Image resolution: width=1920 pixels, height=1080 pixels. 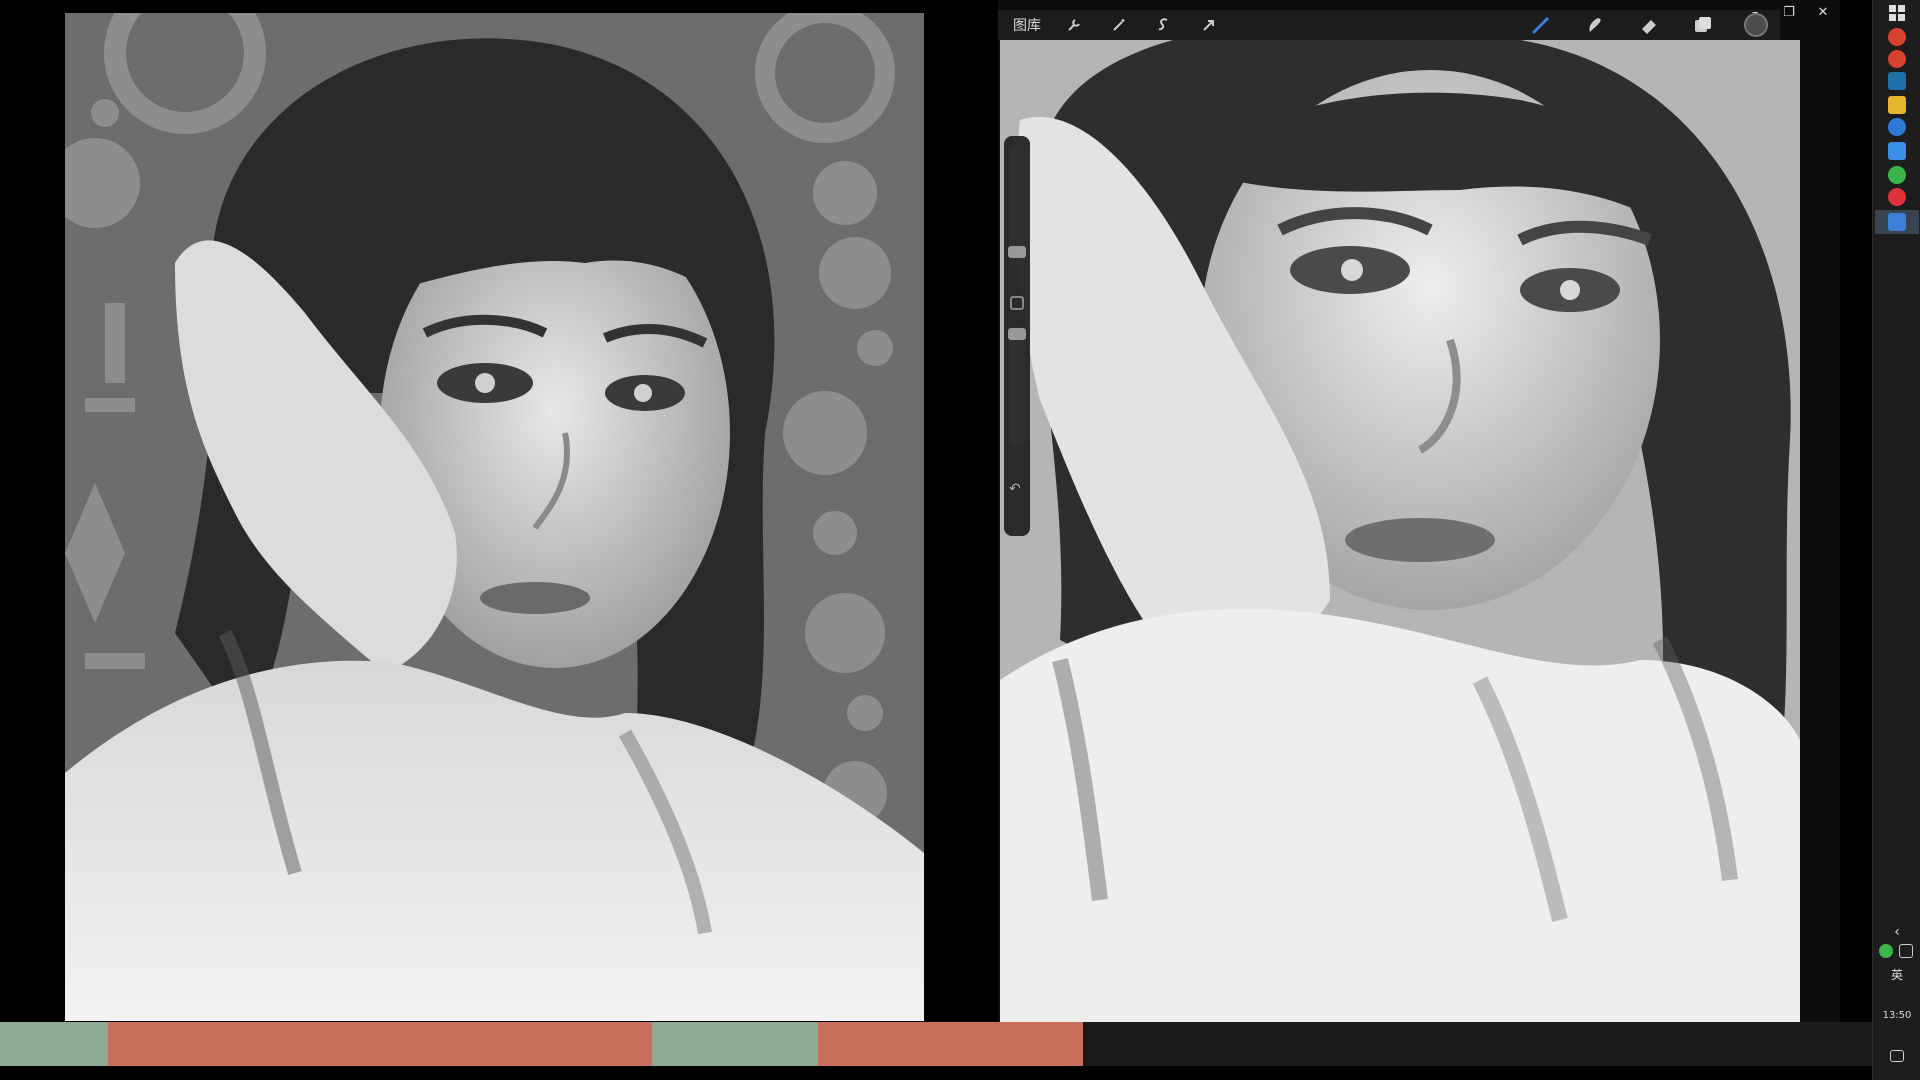 I want to click on transform-arrow-icon, so click(x=1209, y=25).